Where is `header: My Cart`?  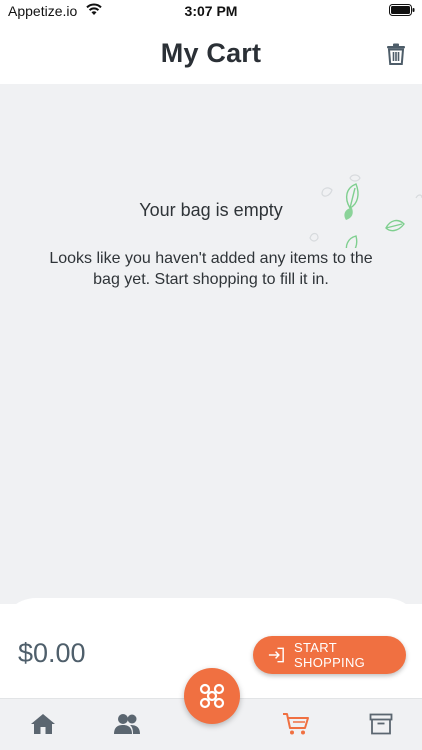
header: My Cart is located at coordinates (211, 53).